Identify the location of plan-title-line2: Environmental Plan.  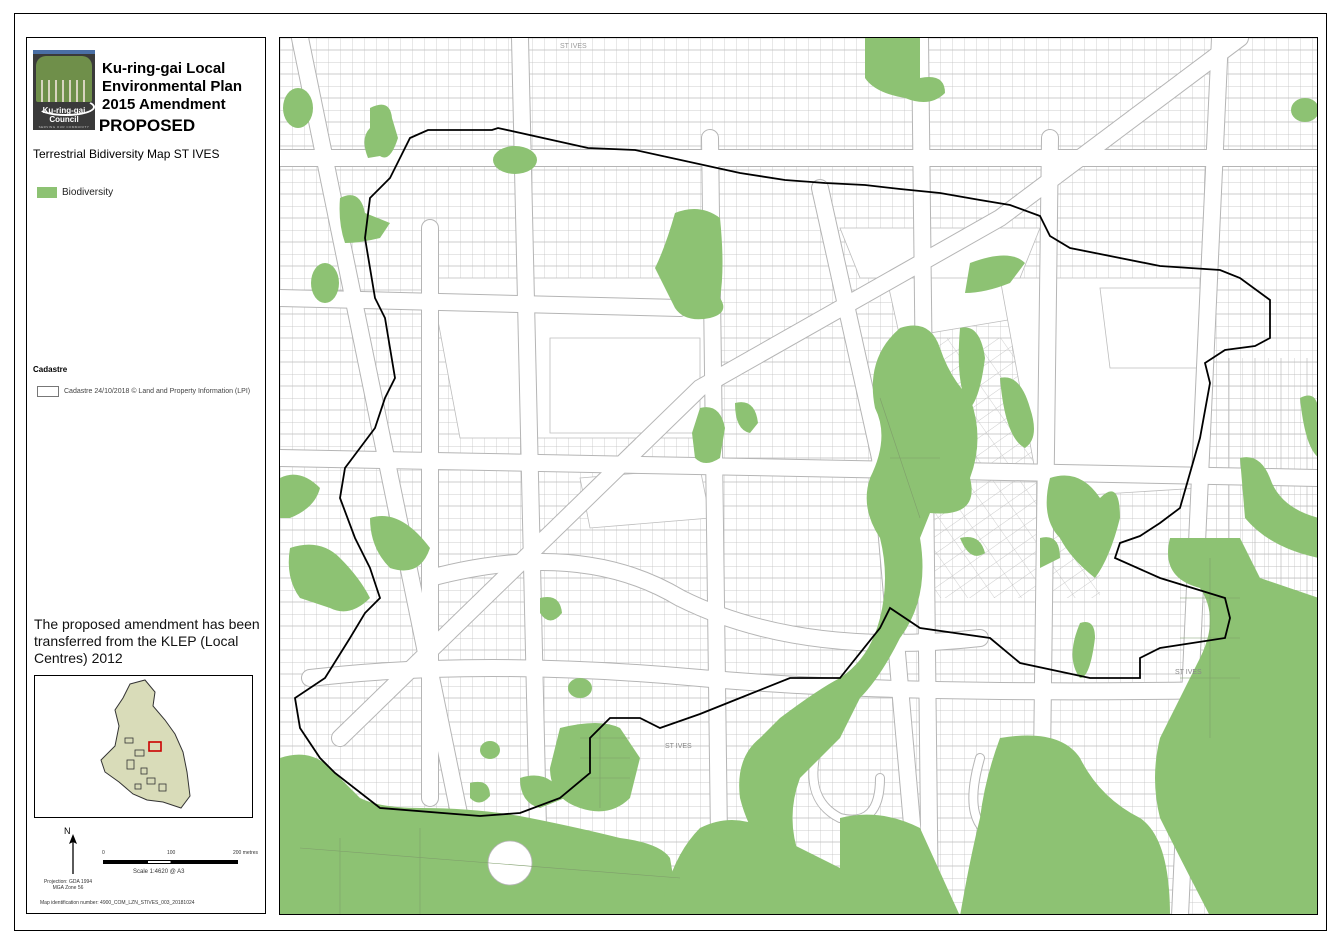
(172, 86).